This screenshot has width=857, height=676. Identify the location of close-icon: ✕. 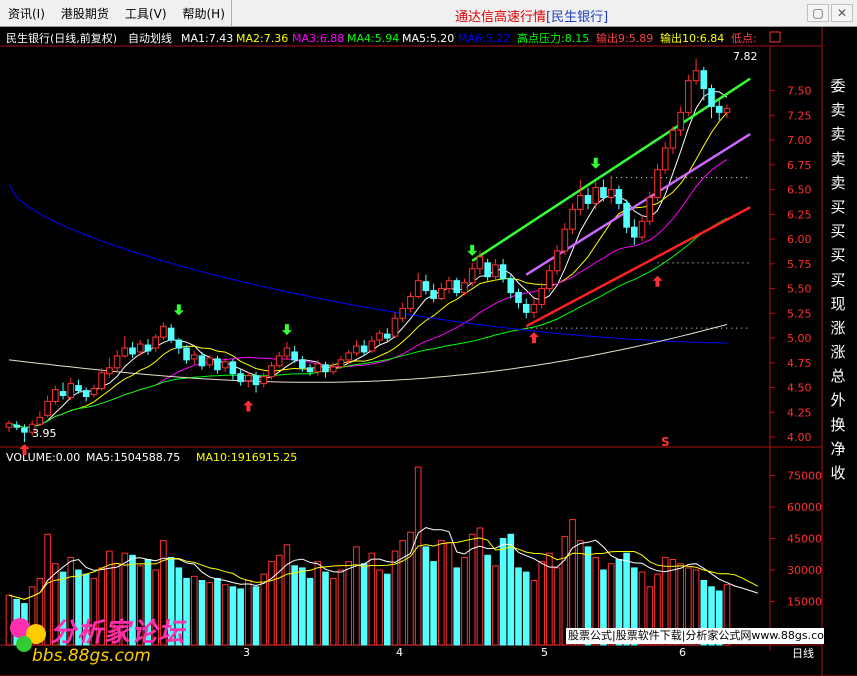
(842, 13).